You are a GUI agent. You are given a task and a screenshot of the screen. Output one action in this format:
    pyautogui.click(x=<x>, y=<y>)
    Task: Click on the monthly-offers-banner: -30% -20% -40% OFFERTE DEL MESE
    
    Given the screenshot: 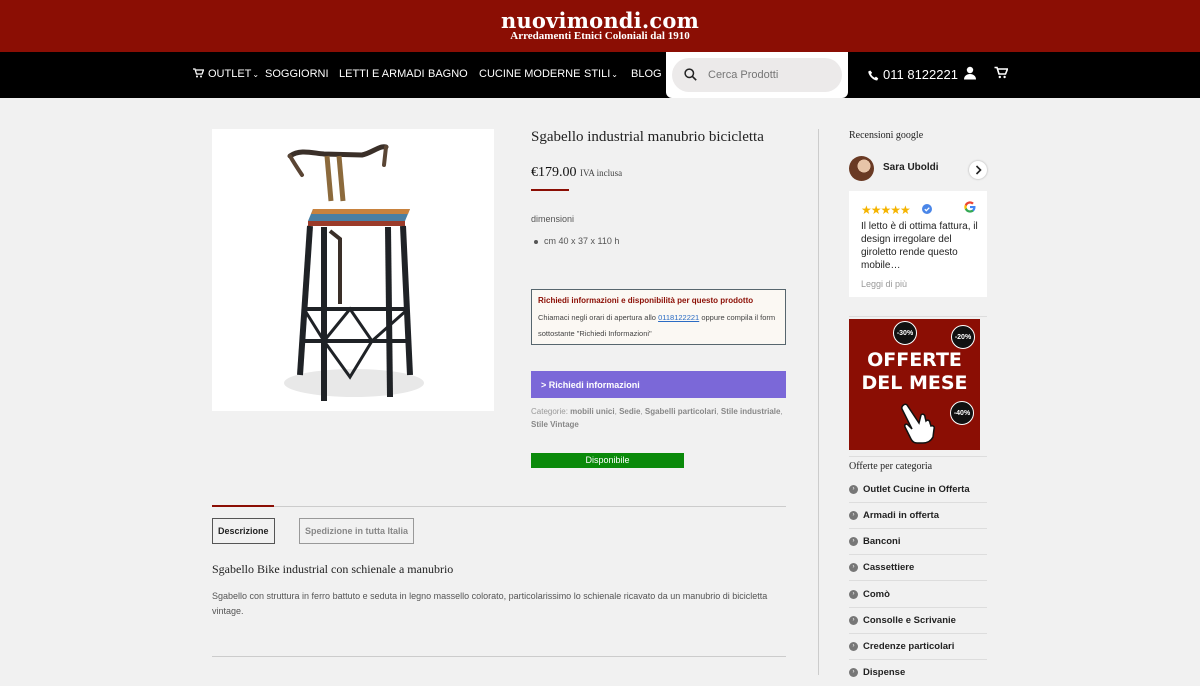 What is the action you would take?
    pyautogui.click(x=914, y=384)
    